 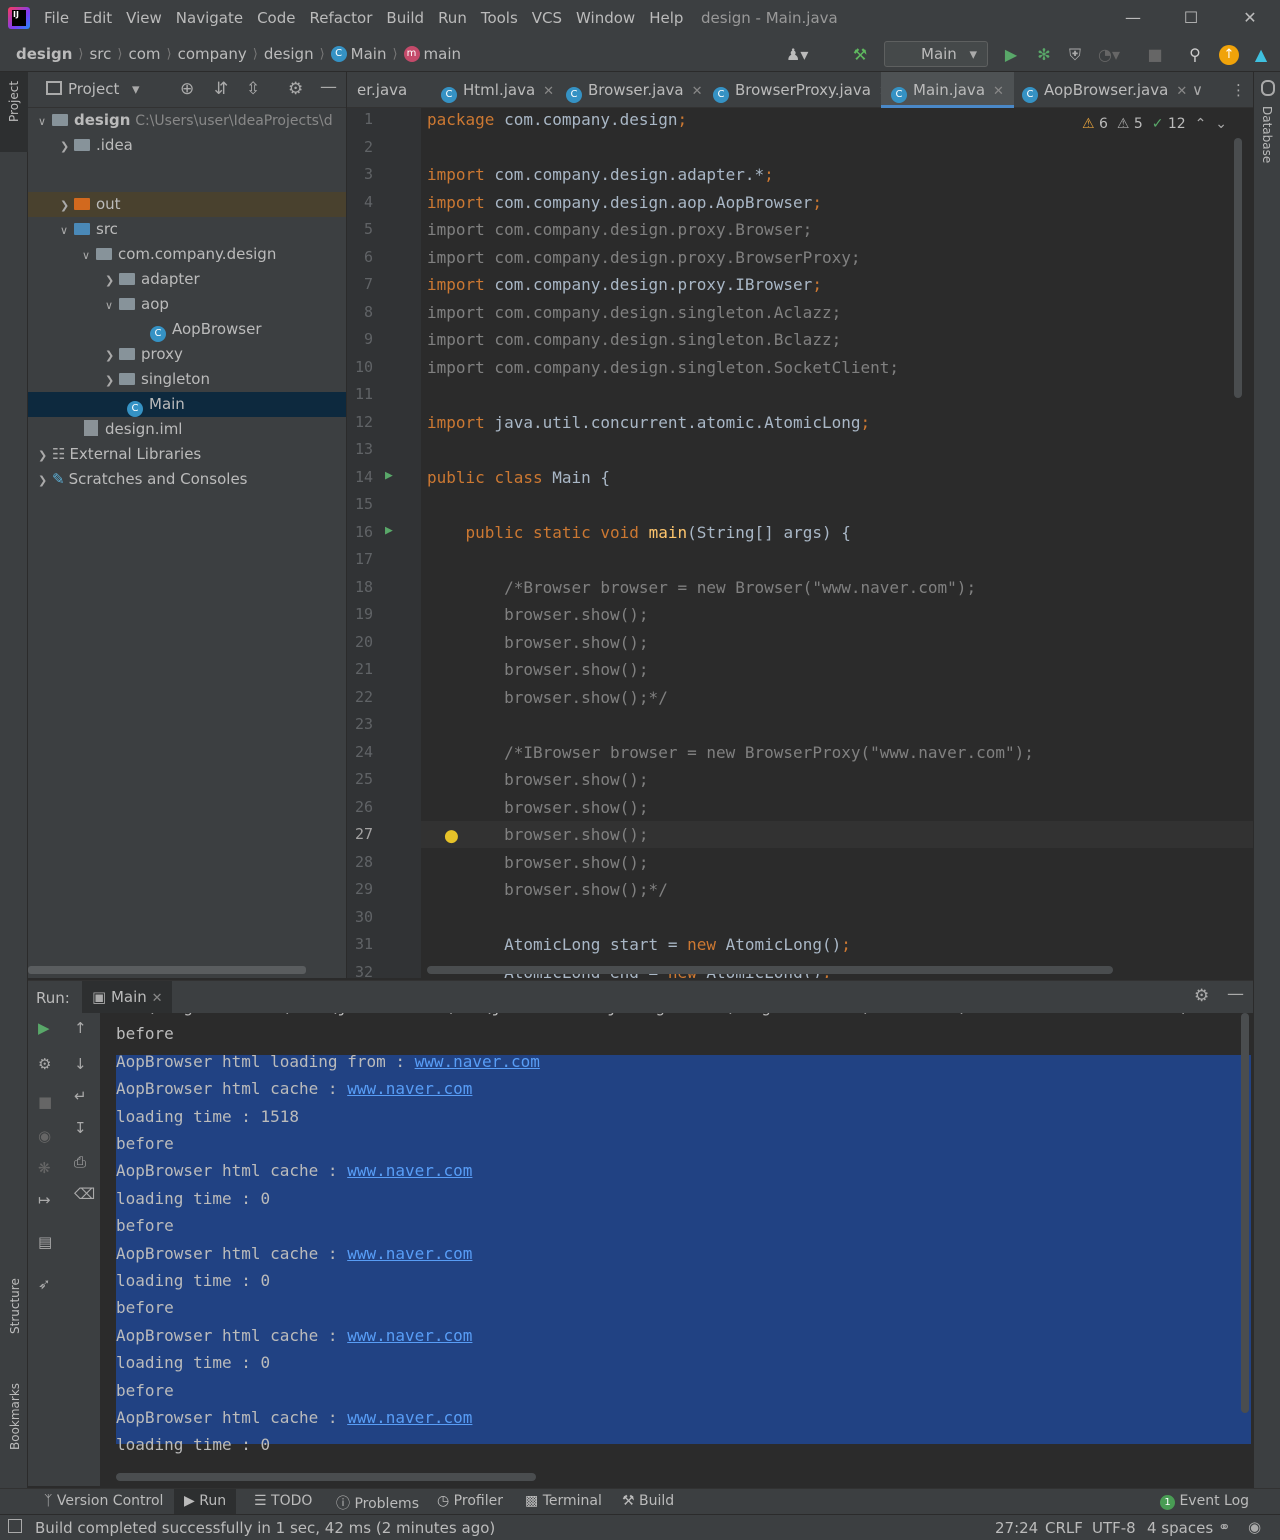 What do you see at coordinates (96, 145) in the screenshot?
I see `tree-item-idea: ❯ .idea` at bounding box center [96, 145].